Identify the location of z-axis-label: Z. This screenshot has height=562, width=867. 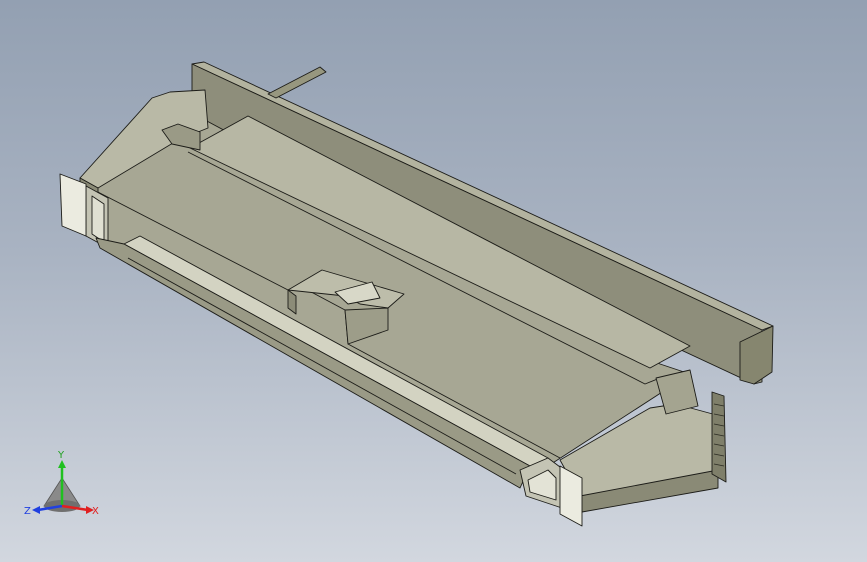
(27, 511).